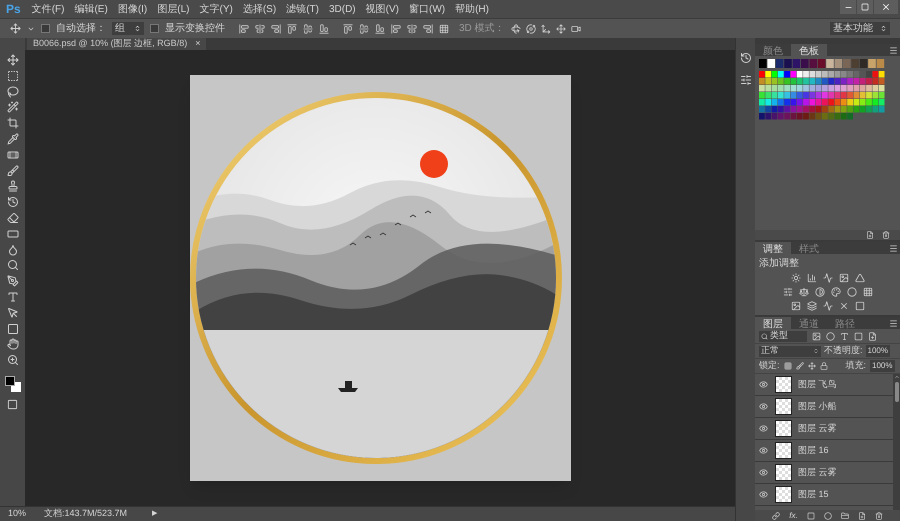 The width and height of the screenshot is (900, 521). Describe the element at coordinates (12, 76) in the screenshot. I see `marquee-tool-icon` at that location.